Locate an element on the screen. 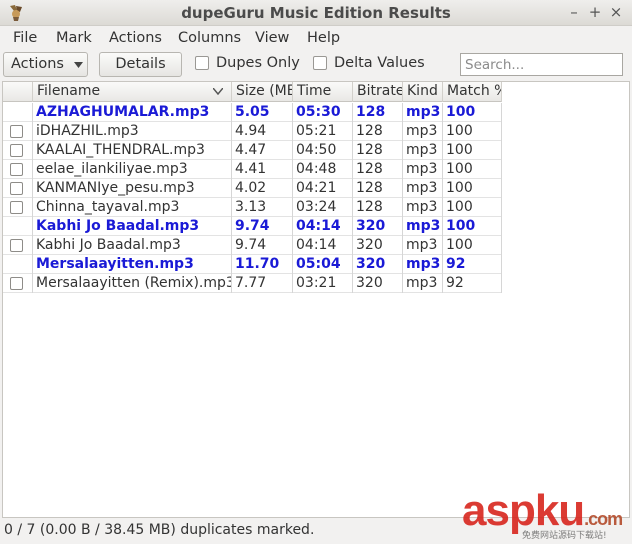  header-kind: Kind is located at coordinates (423, 92).